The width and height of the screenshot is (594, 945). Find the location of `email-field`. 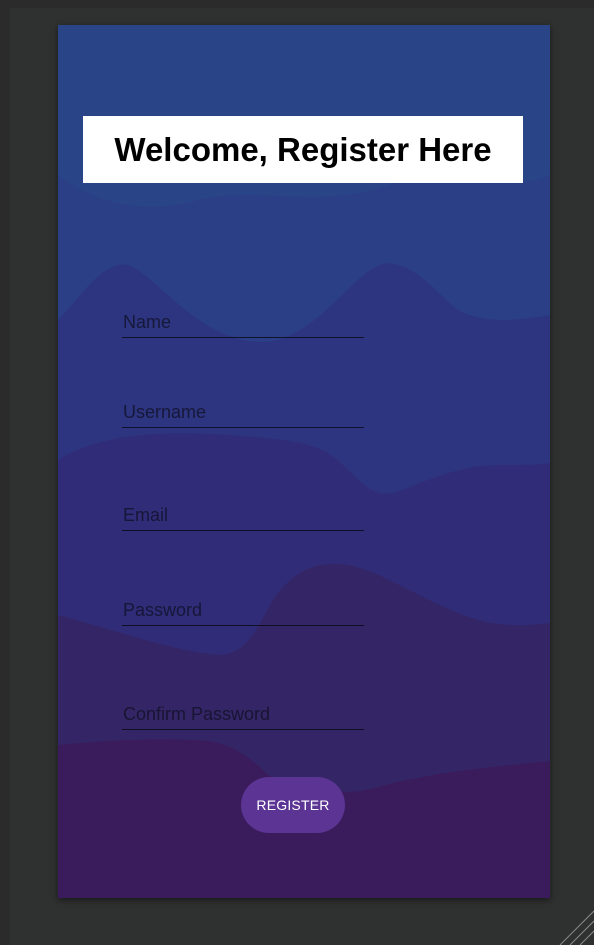

email-field is located at coordinates (243, 513).